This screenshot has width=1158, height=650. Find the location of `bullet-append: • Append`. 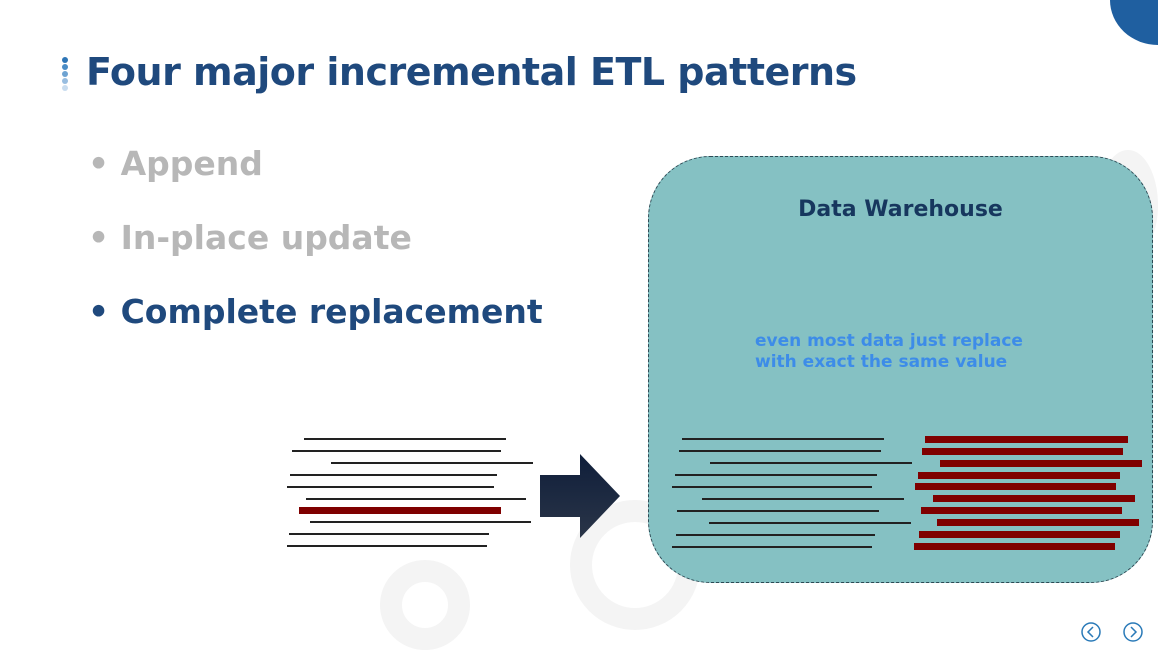

bullet-append: • Append is located at coordinates (175, 163).